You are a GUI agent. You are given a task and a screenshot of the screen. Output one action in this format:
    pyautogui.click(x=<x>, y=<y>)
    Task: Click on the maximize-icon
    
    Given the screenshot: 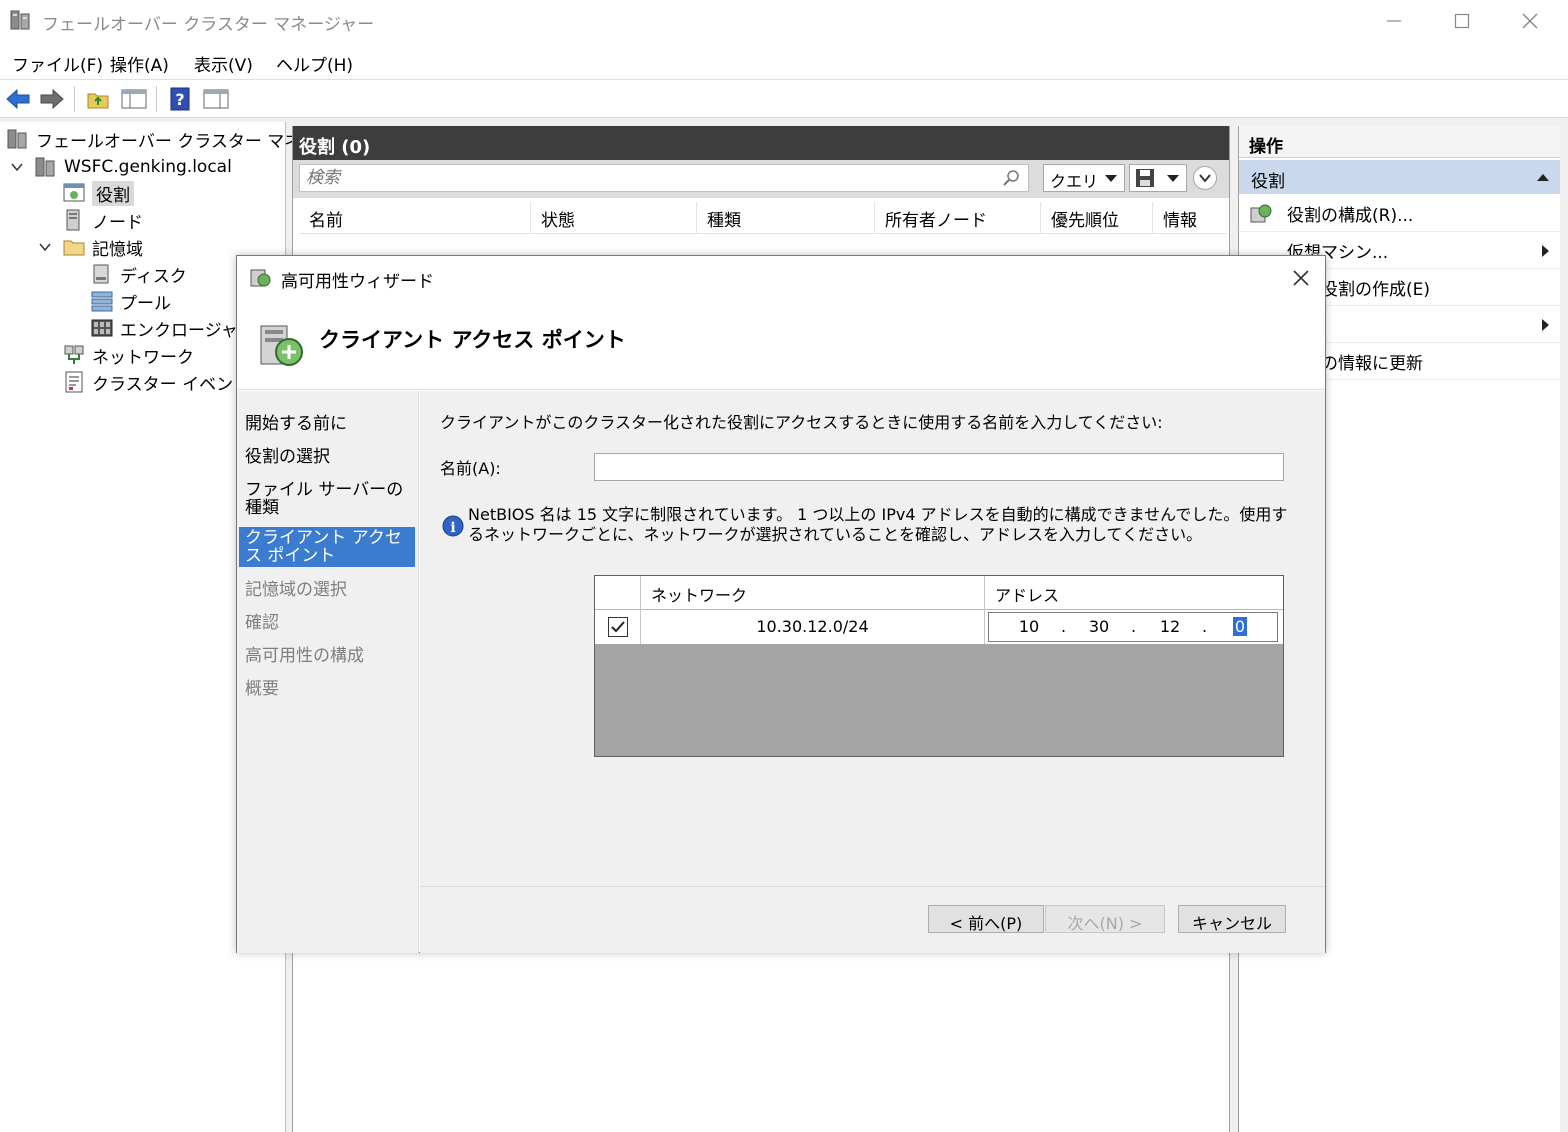 What is the action you would take?
    pyautogui.click(x=1462, y=21)
    